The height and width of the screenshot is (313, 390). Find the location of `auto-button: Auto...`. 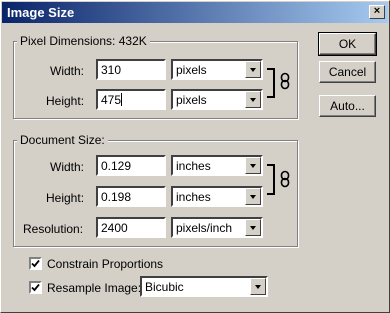

auto-button: Auto... is located at coordinates (347, 106).